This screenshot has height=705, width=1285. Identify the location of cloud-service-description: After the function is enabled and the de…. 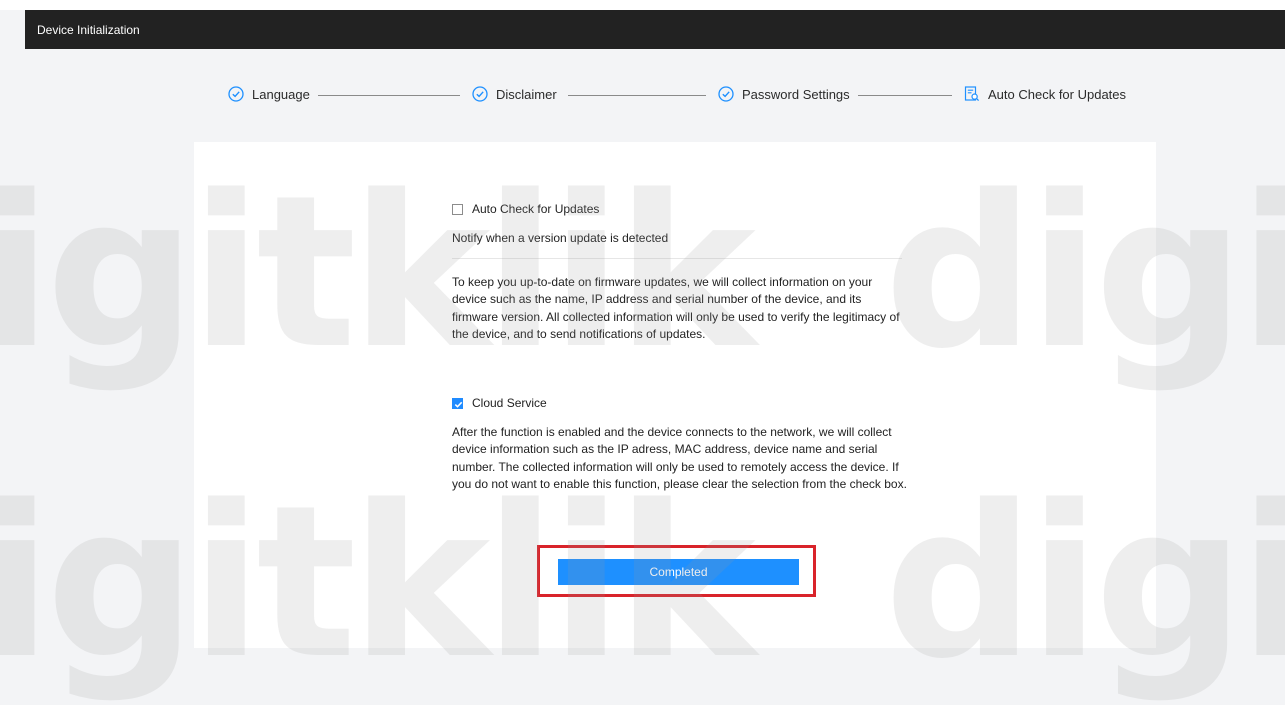
(679, 458).